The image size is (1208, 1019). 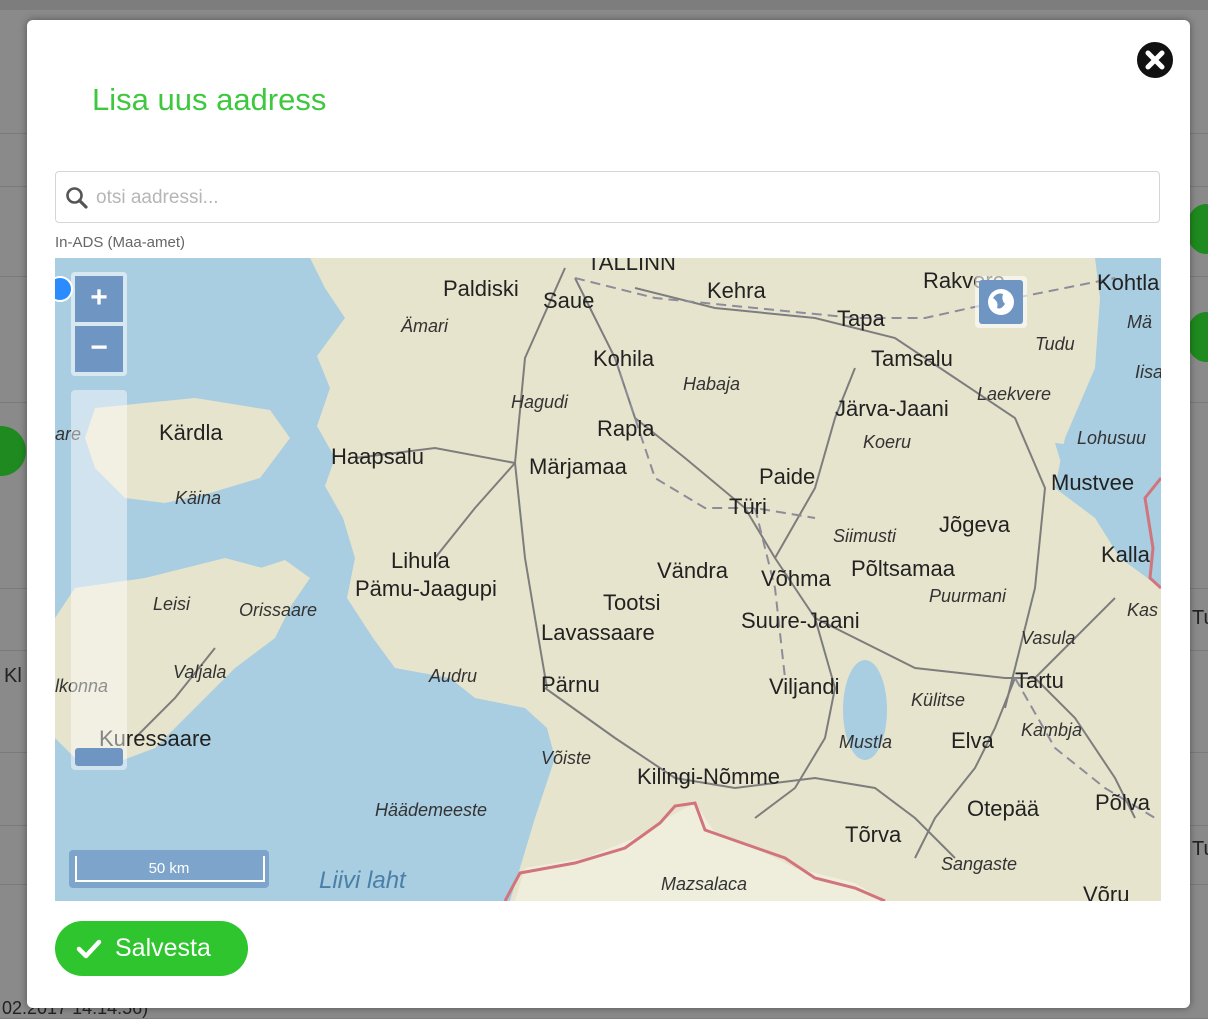 What do you see at coordinates (796, 578) in the screenshot?
I see `city-label: Võhma` at bounding box center [796, 578].